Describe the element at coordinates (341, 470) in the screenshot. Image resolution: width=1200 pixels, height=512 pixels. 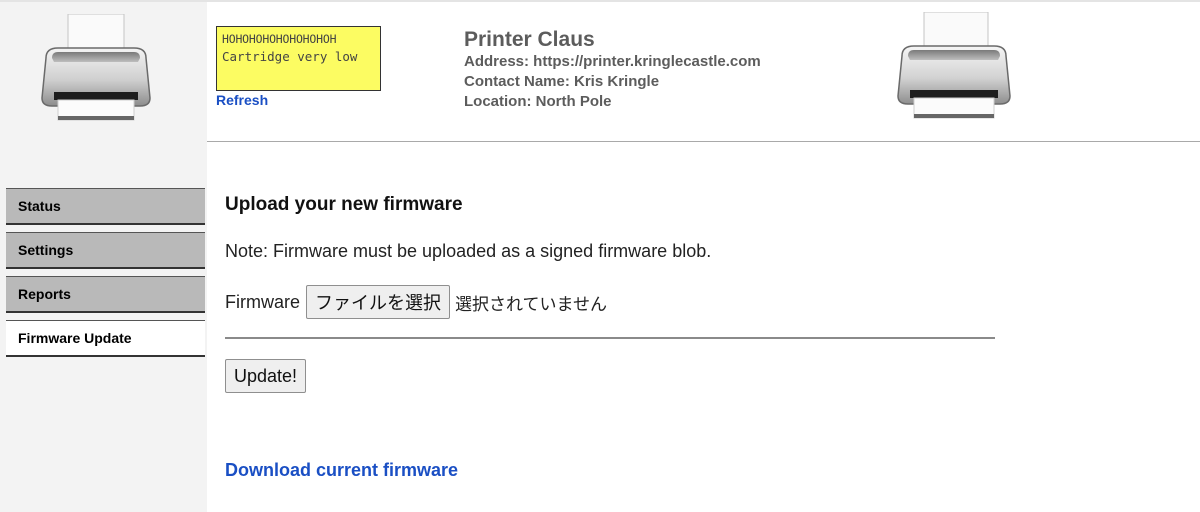
I see `download-firmware-link: Download current firmware` at that location.